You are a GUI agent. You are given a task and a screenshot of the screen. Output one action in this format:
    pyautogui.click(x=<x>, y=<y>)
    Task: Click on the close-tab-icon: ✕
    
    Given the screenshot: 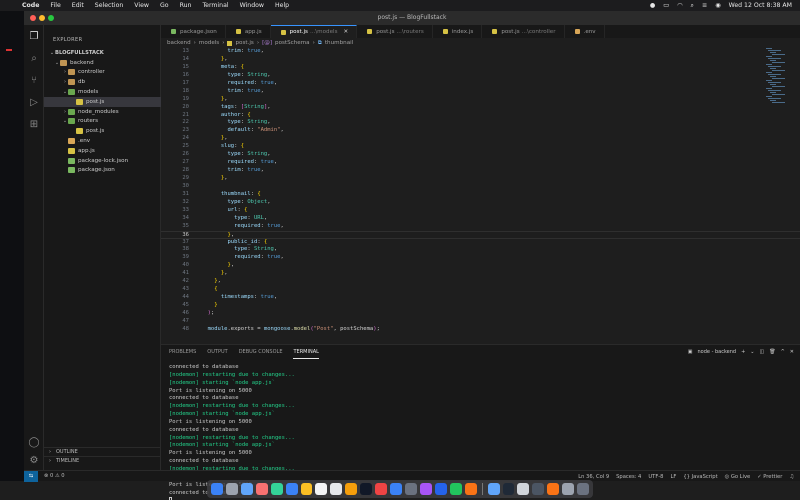 What is the action you would take?
    pyautogui.click(x=346, y=32)
    